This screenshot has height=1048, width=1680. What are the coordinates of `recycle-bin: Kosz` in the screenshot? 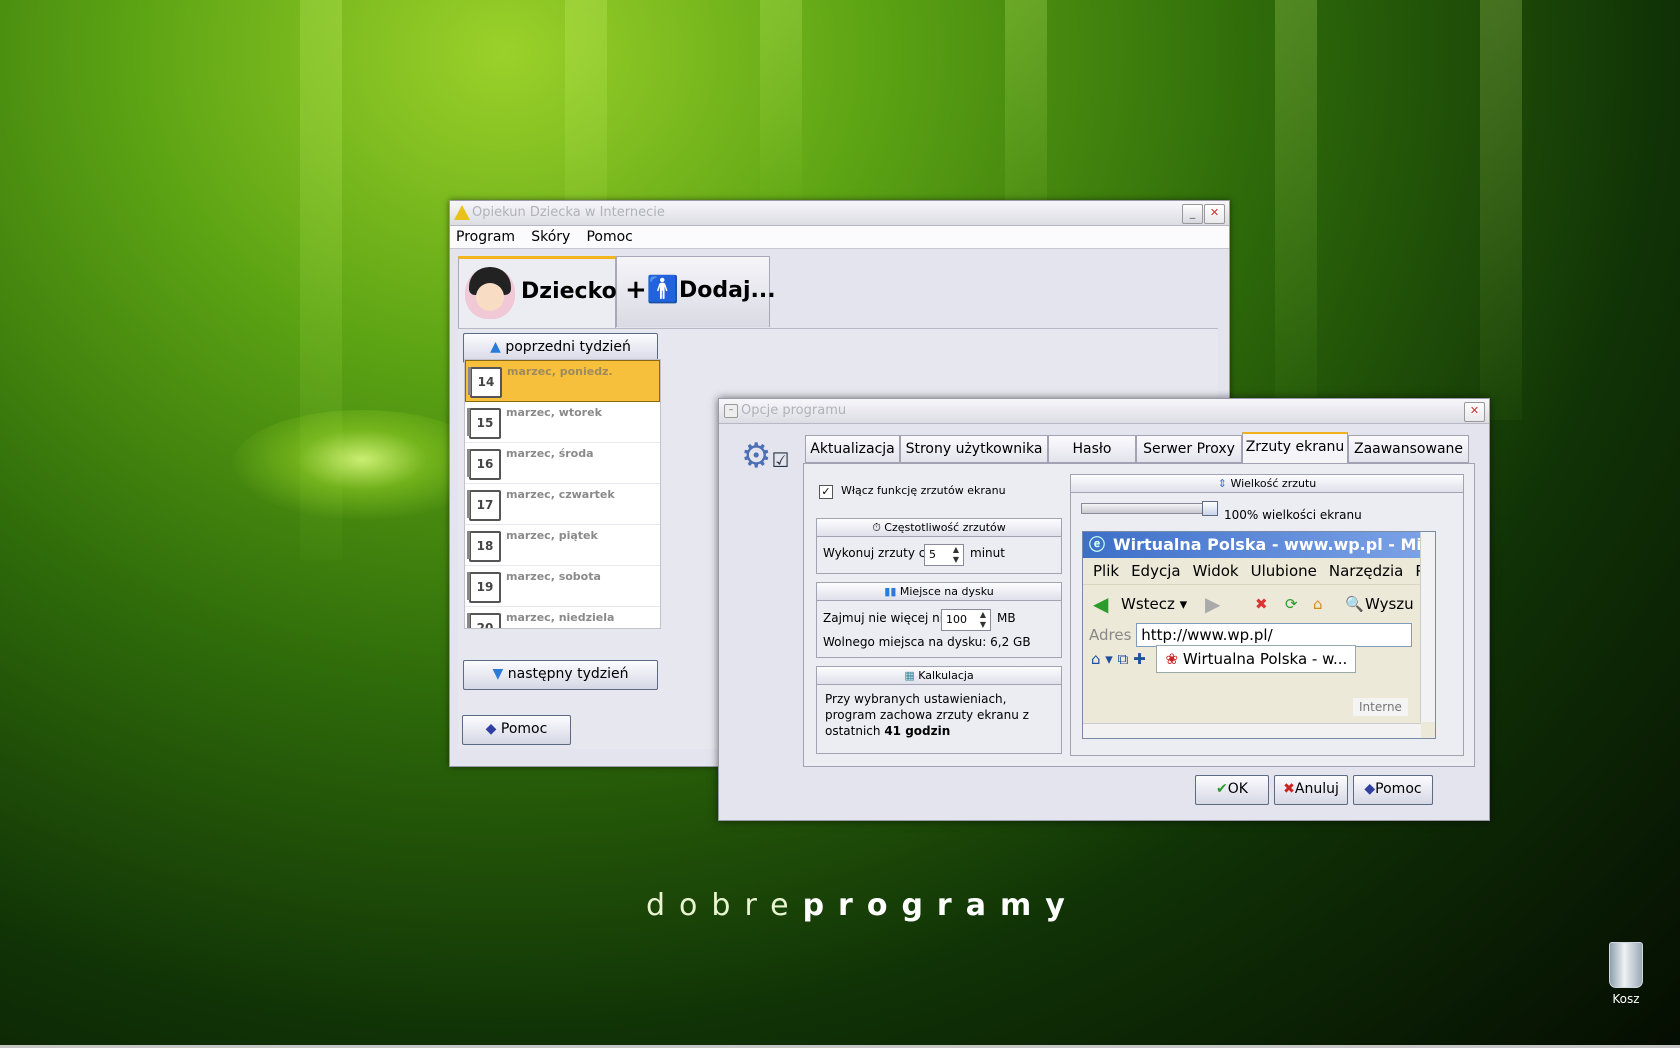 It's located at (1626, 974).